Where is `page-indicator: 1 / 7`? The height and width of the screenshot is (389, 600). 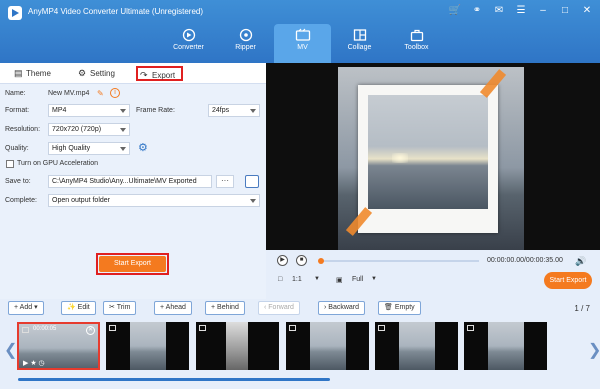
page-indicator: 1 / 7 is located at coordinates (582, 308).